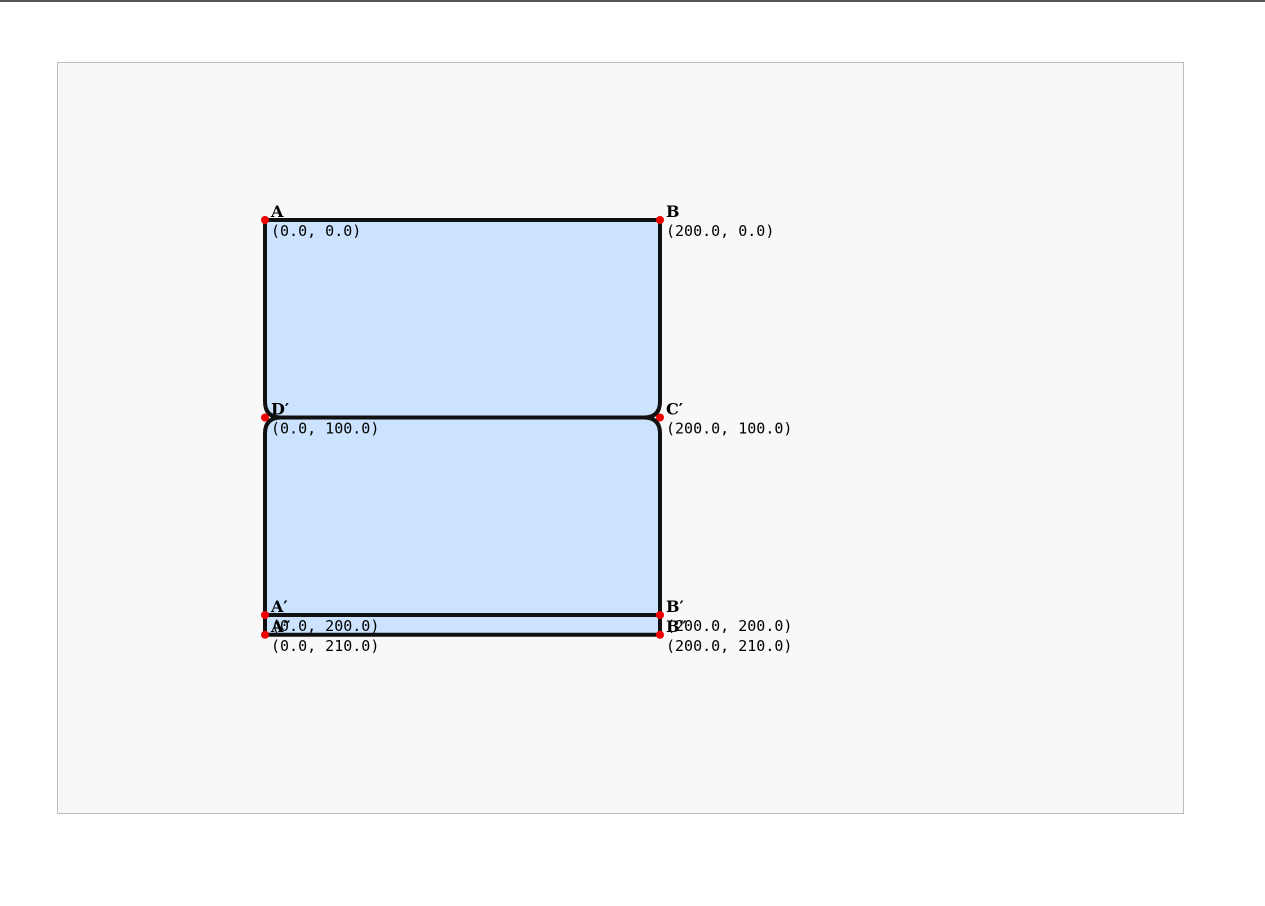 This screenshot has height=906, width=1265. What do you see at coordinates (720, 231) in the screenshot?
I see `vertex-coordinates-b: (200.0, 0.0)` at bounding box center [720, 231].